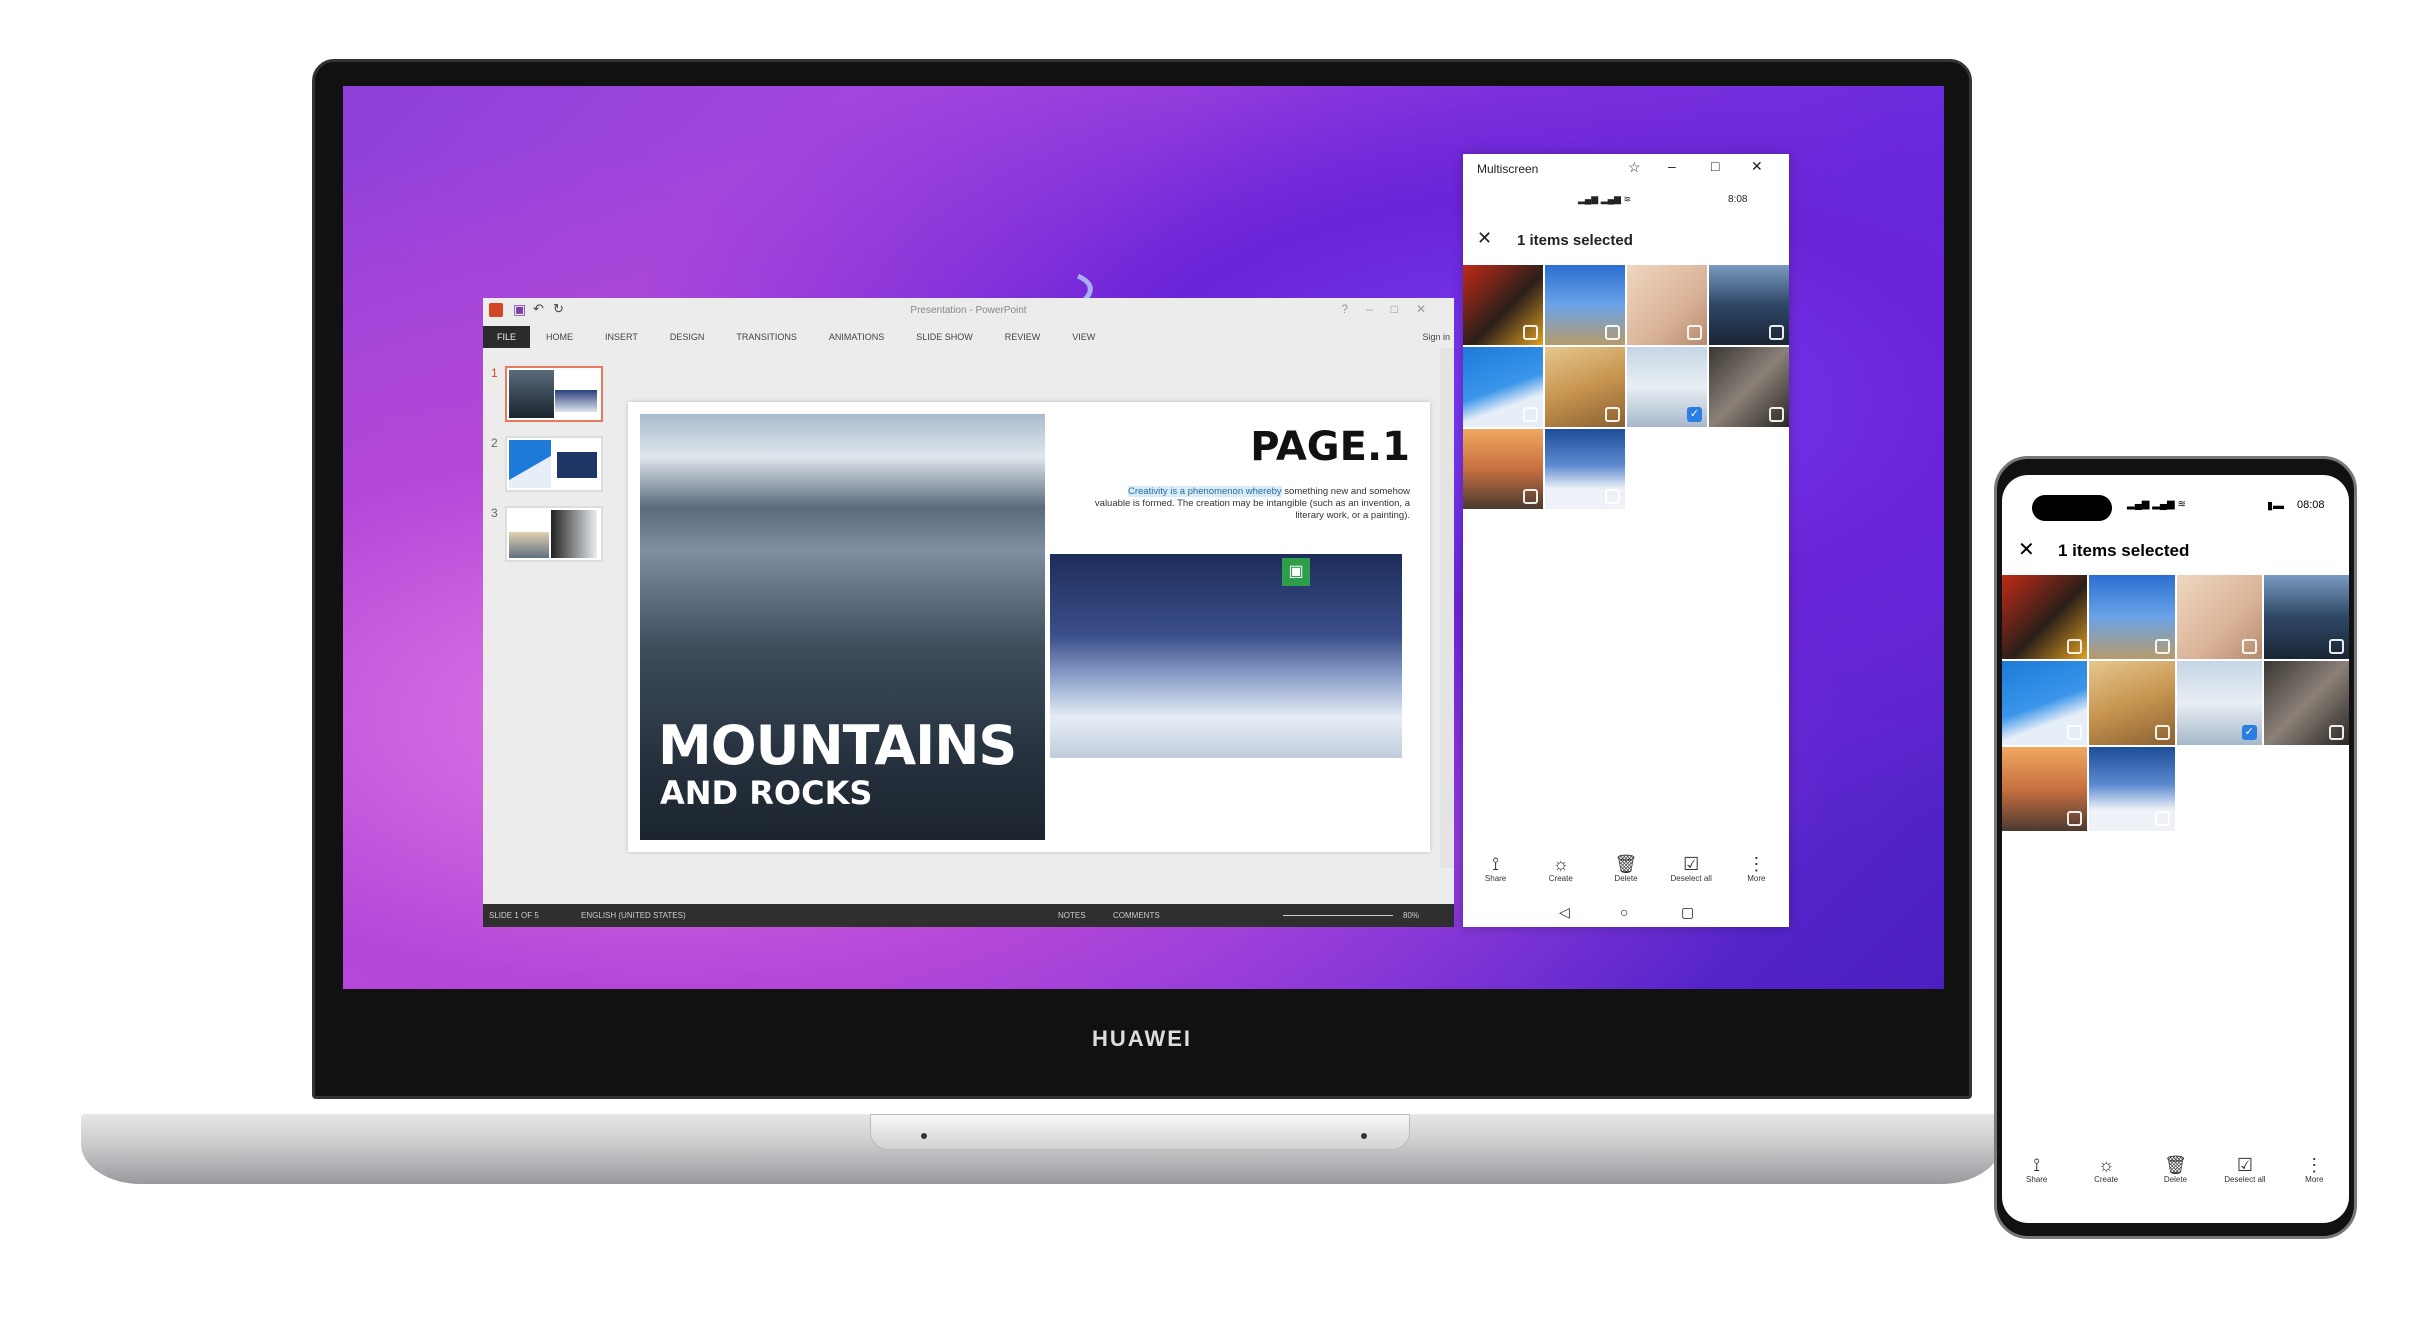 This screenshot has width=2431, height=1317. What do you see at coordinates (1438, 337) in the screenshot?
I see `sign-in-link: Sign in` at bounding box center [1438, 337].